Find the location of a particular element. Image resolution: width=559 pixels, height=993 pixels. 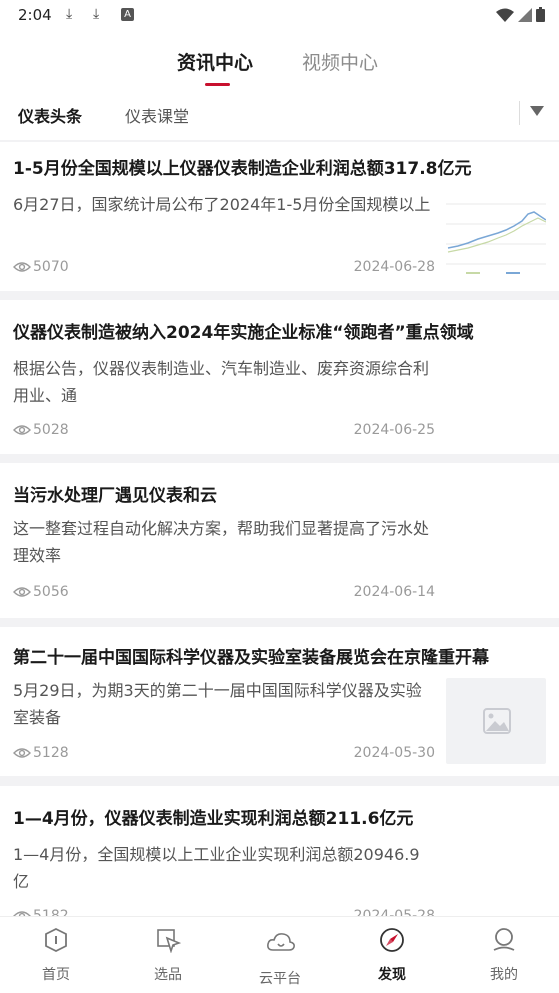

battery-icon is located at coordinates (540, 14).